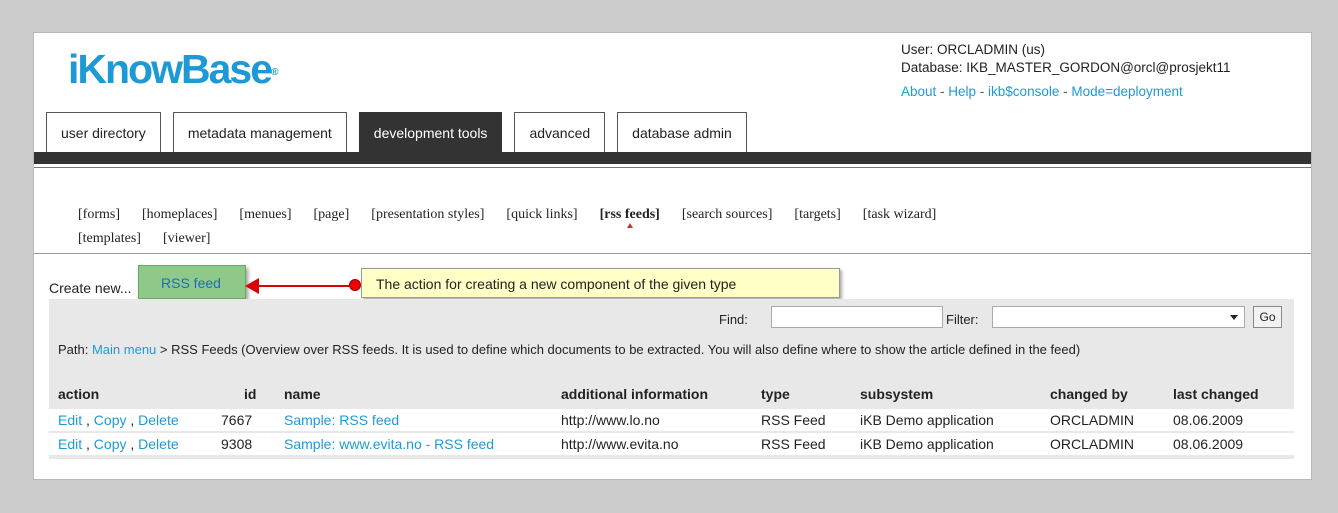 The width and height of the screenshot is (1338, 513). What do you see at coordinates (817, 215) in the screenshot?
I see `submenu-targets: [targets]` at bounding box center [817, 215].